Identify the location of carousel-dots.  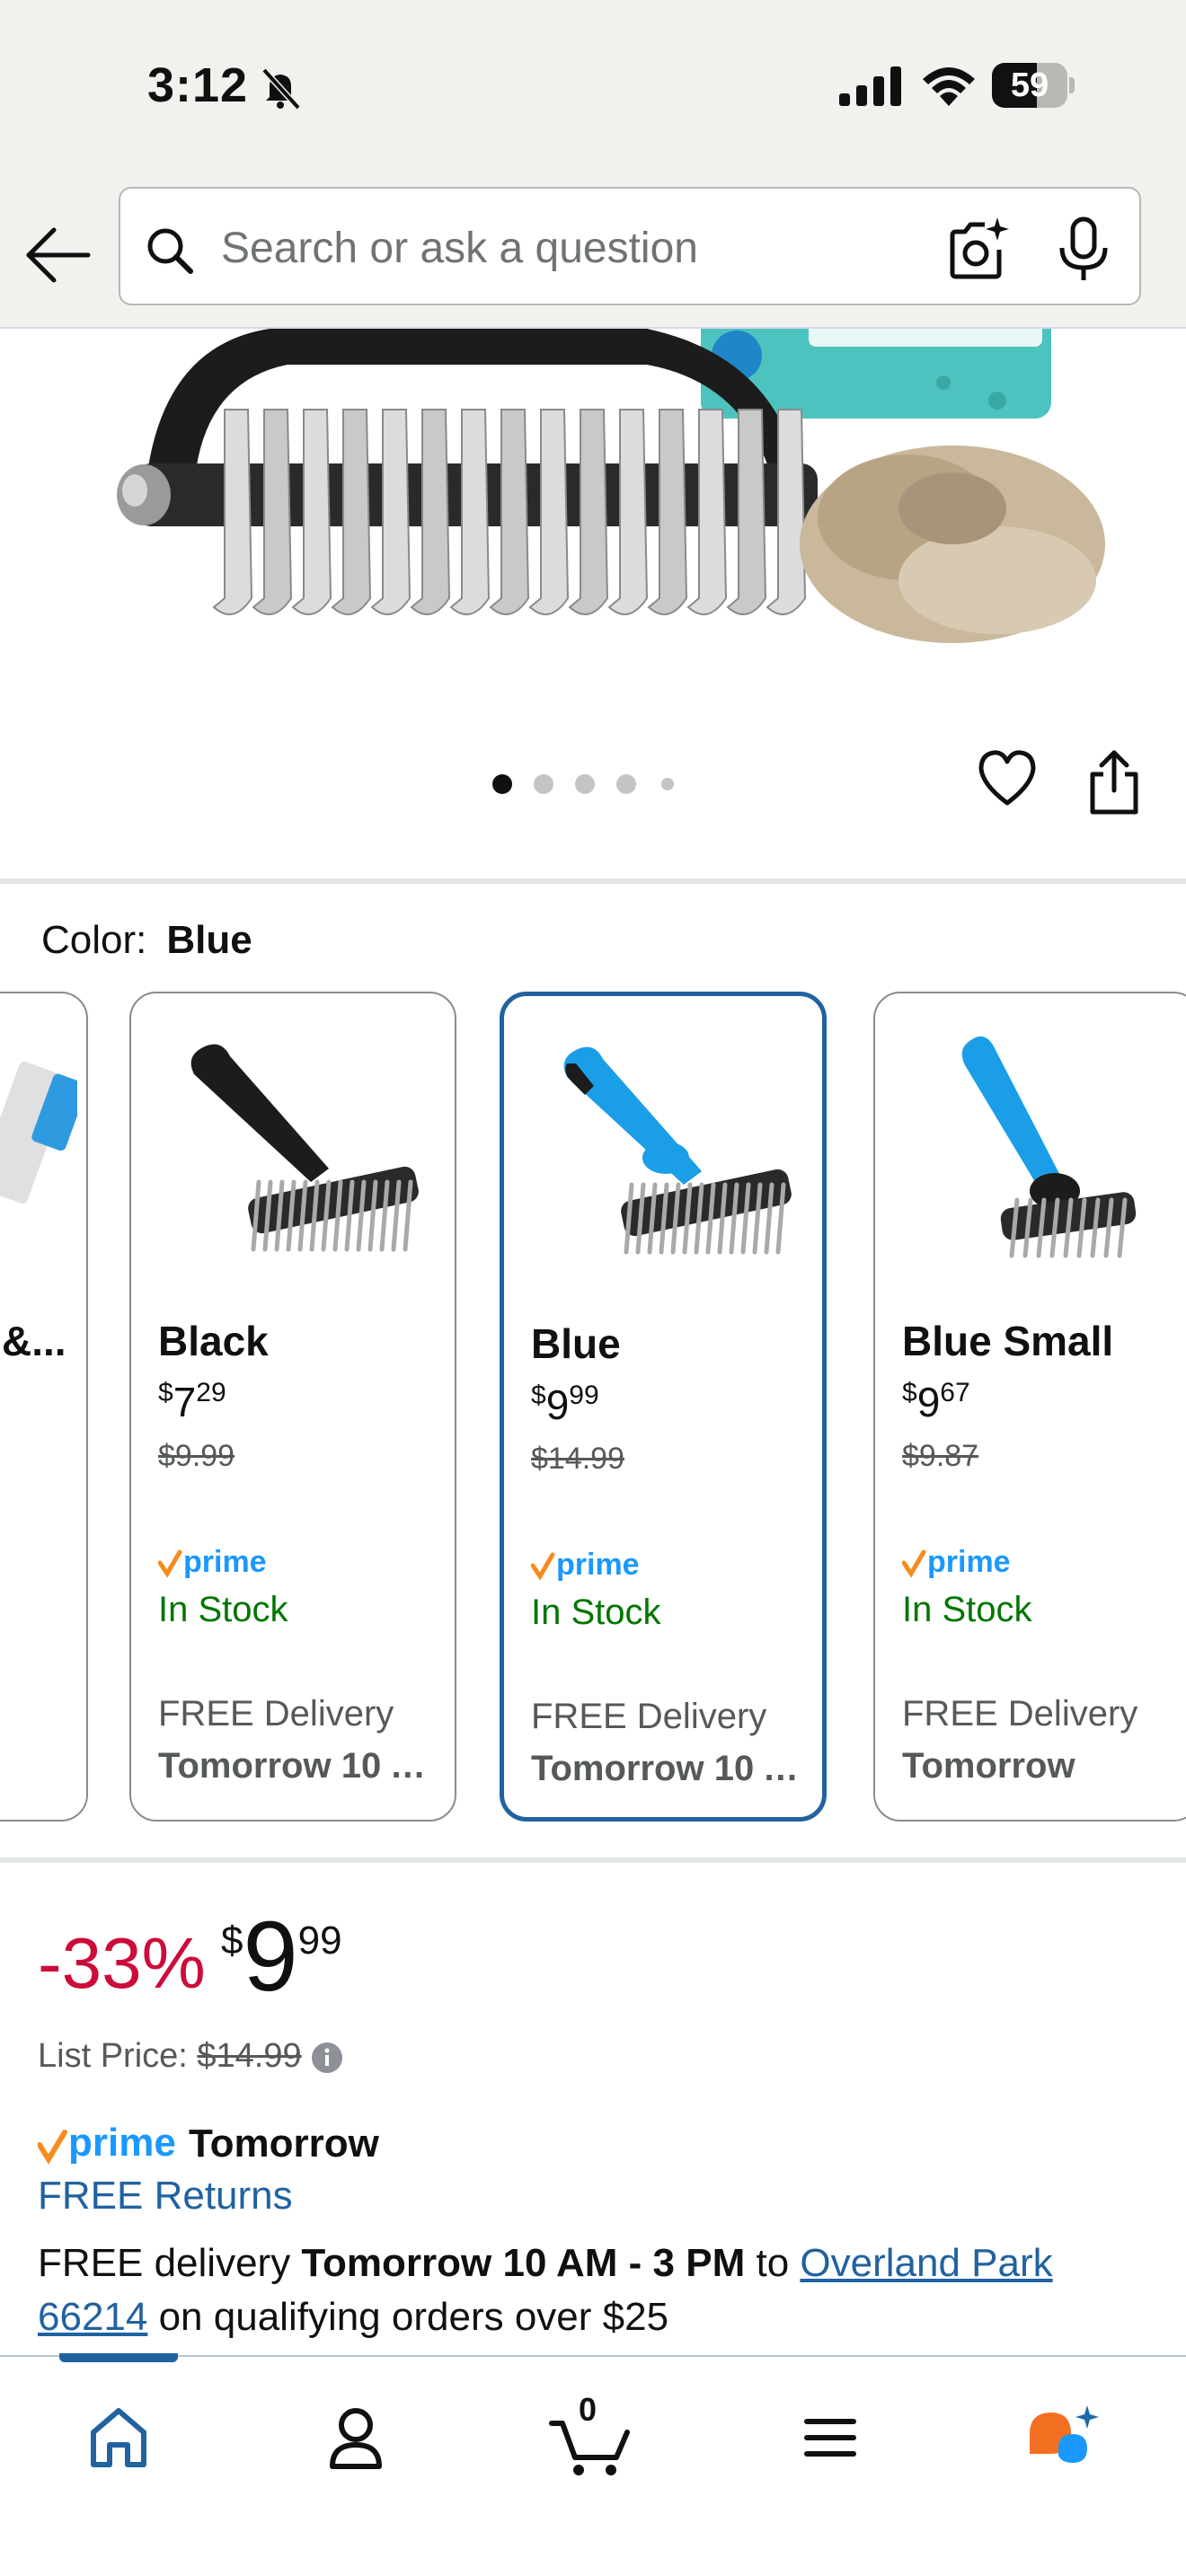
(591, 784).